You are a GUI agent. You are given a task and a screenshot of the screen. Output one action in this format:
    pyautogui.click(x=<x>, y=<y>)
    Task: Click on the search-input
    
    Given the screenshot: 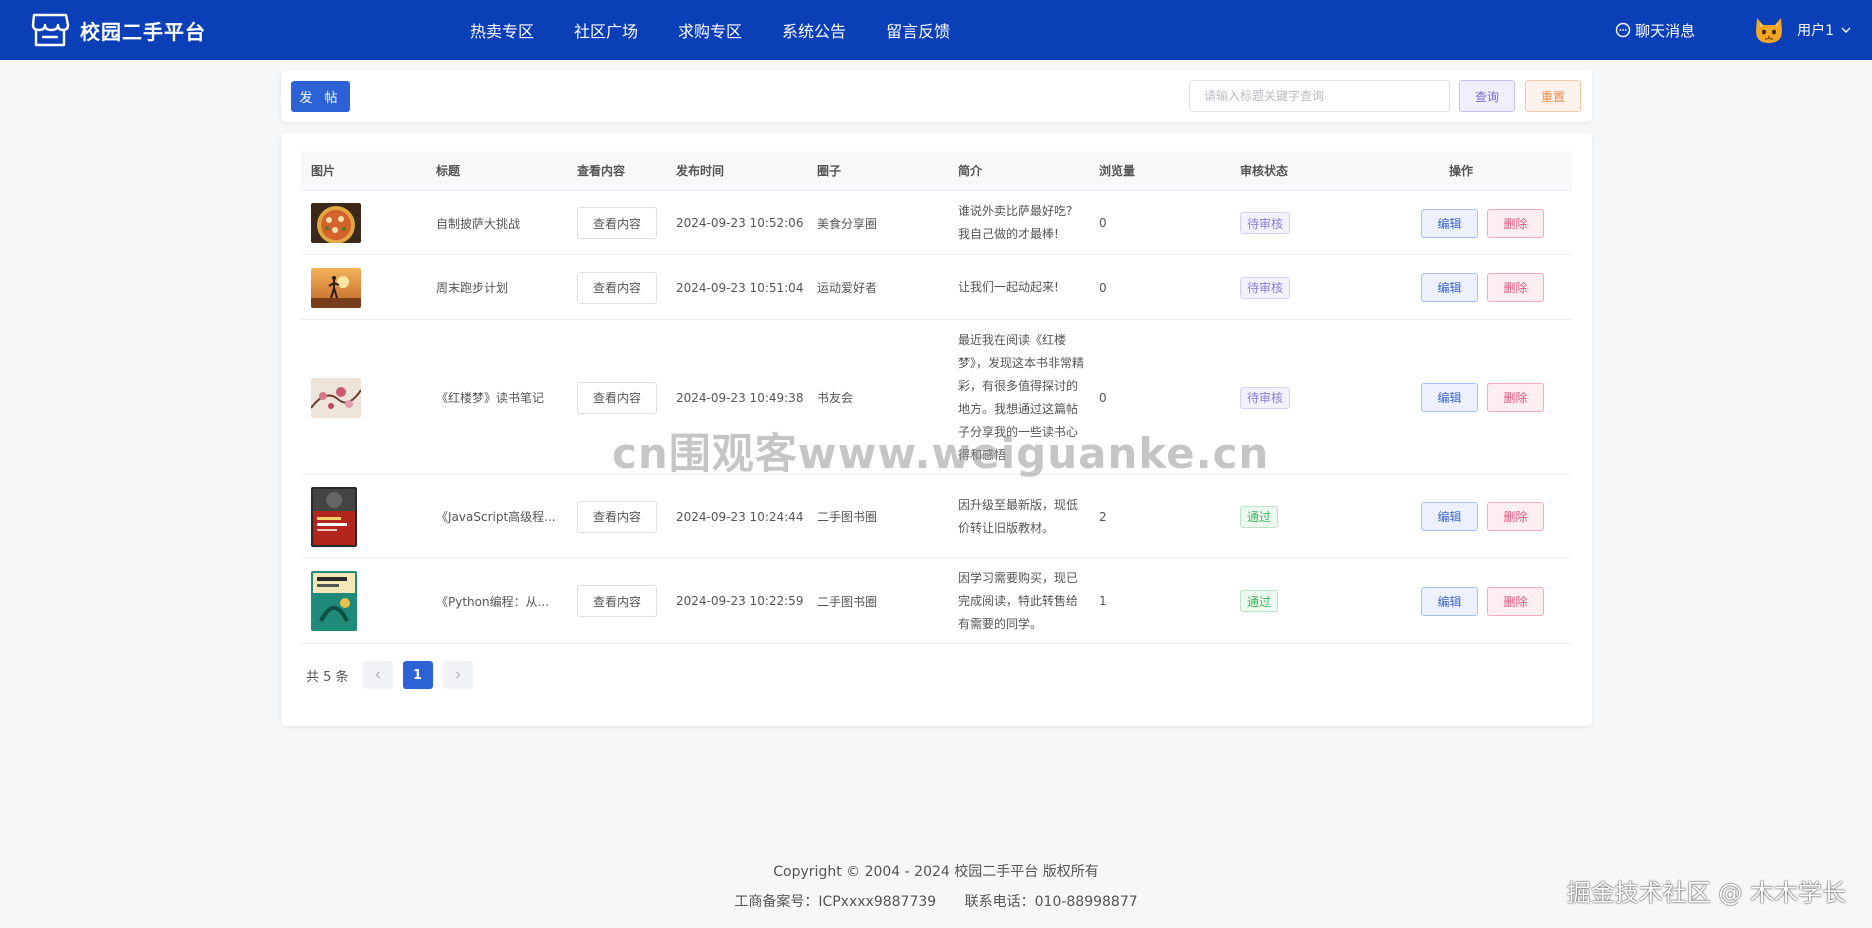 What is the action you would take?
    pyautogui.click(x=1319, y=96)
    